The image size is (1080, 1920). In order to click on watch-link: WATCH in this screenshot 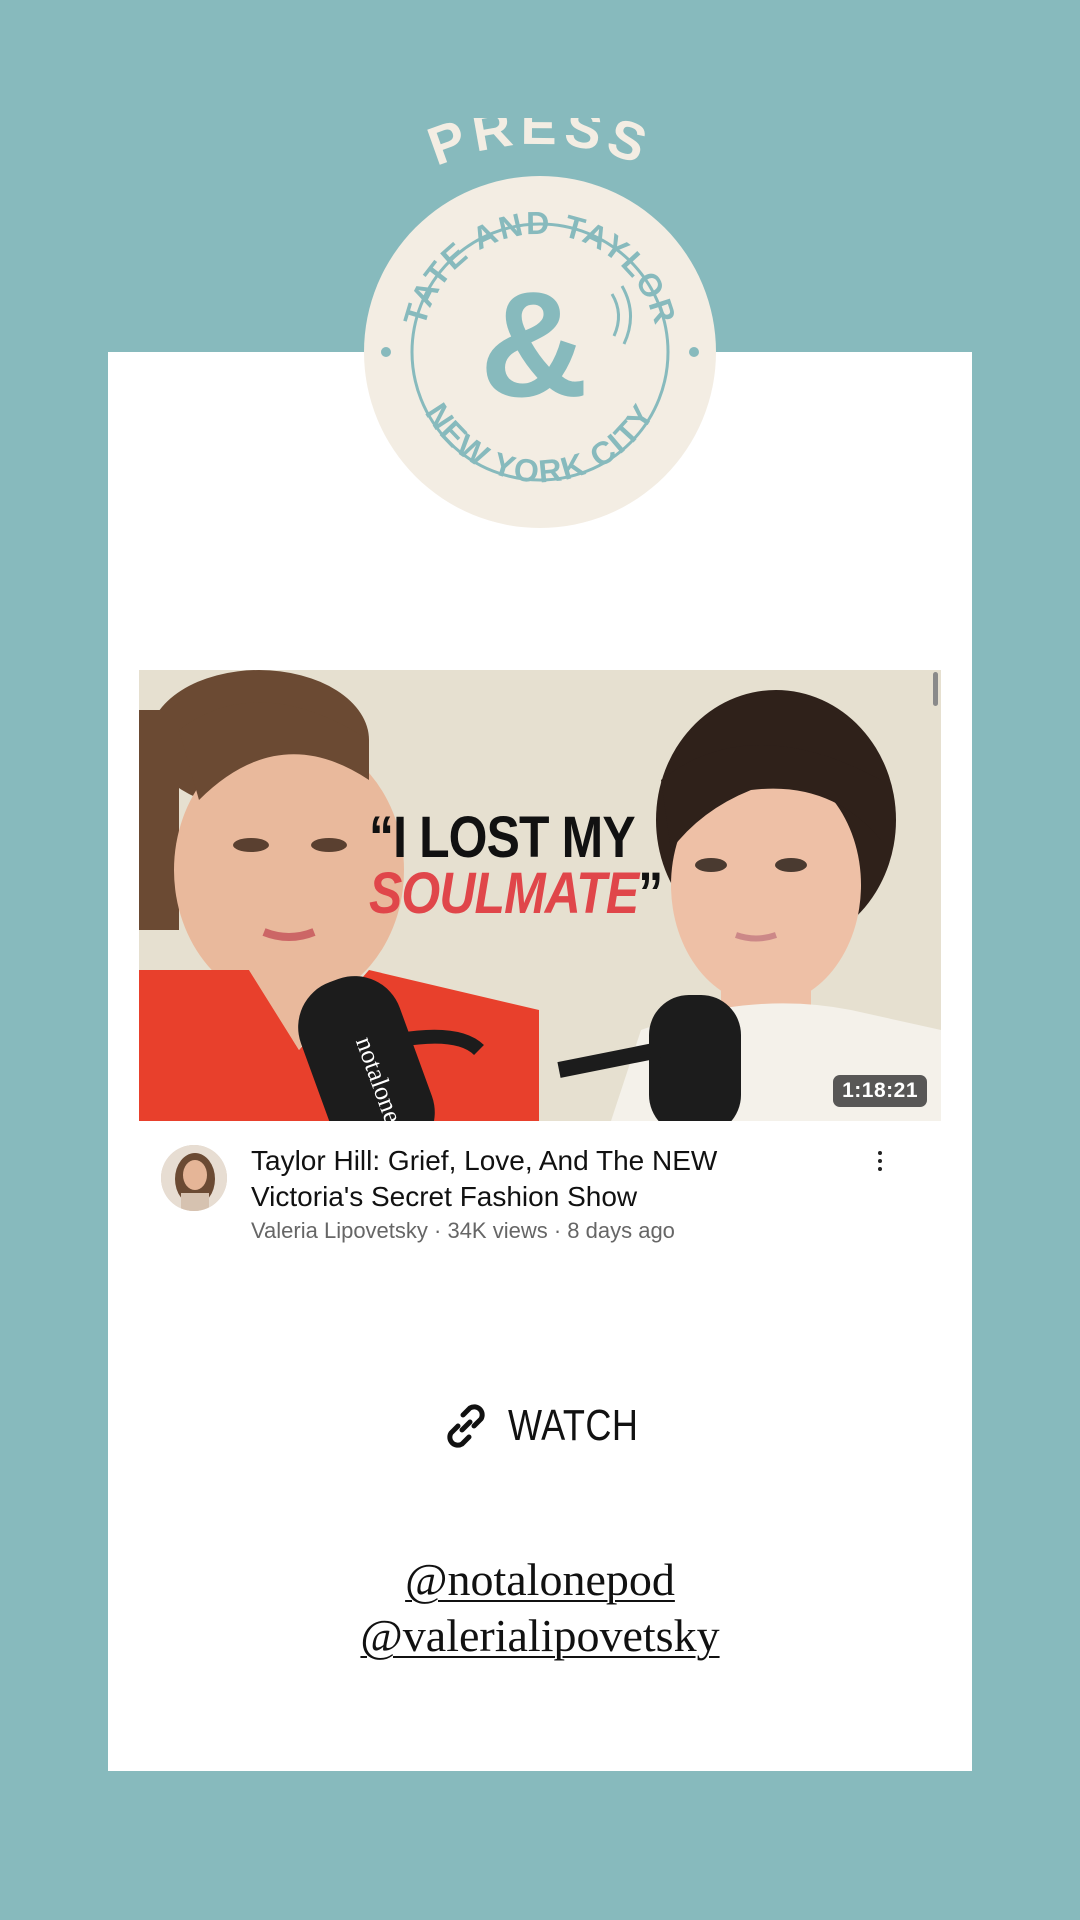, I will do `click(552, 1426)`.